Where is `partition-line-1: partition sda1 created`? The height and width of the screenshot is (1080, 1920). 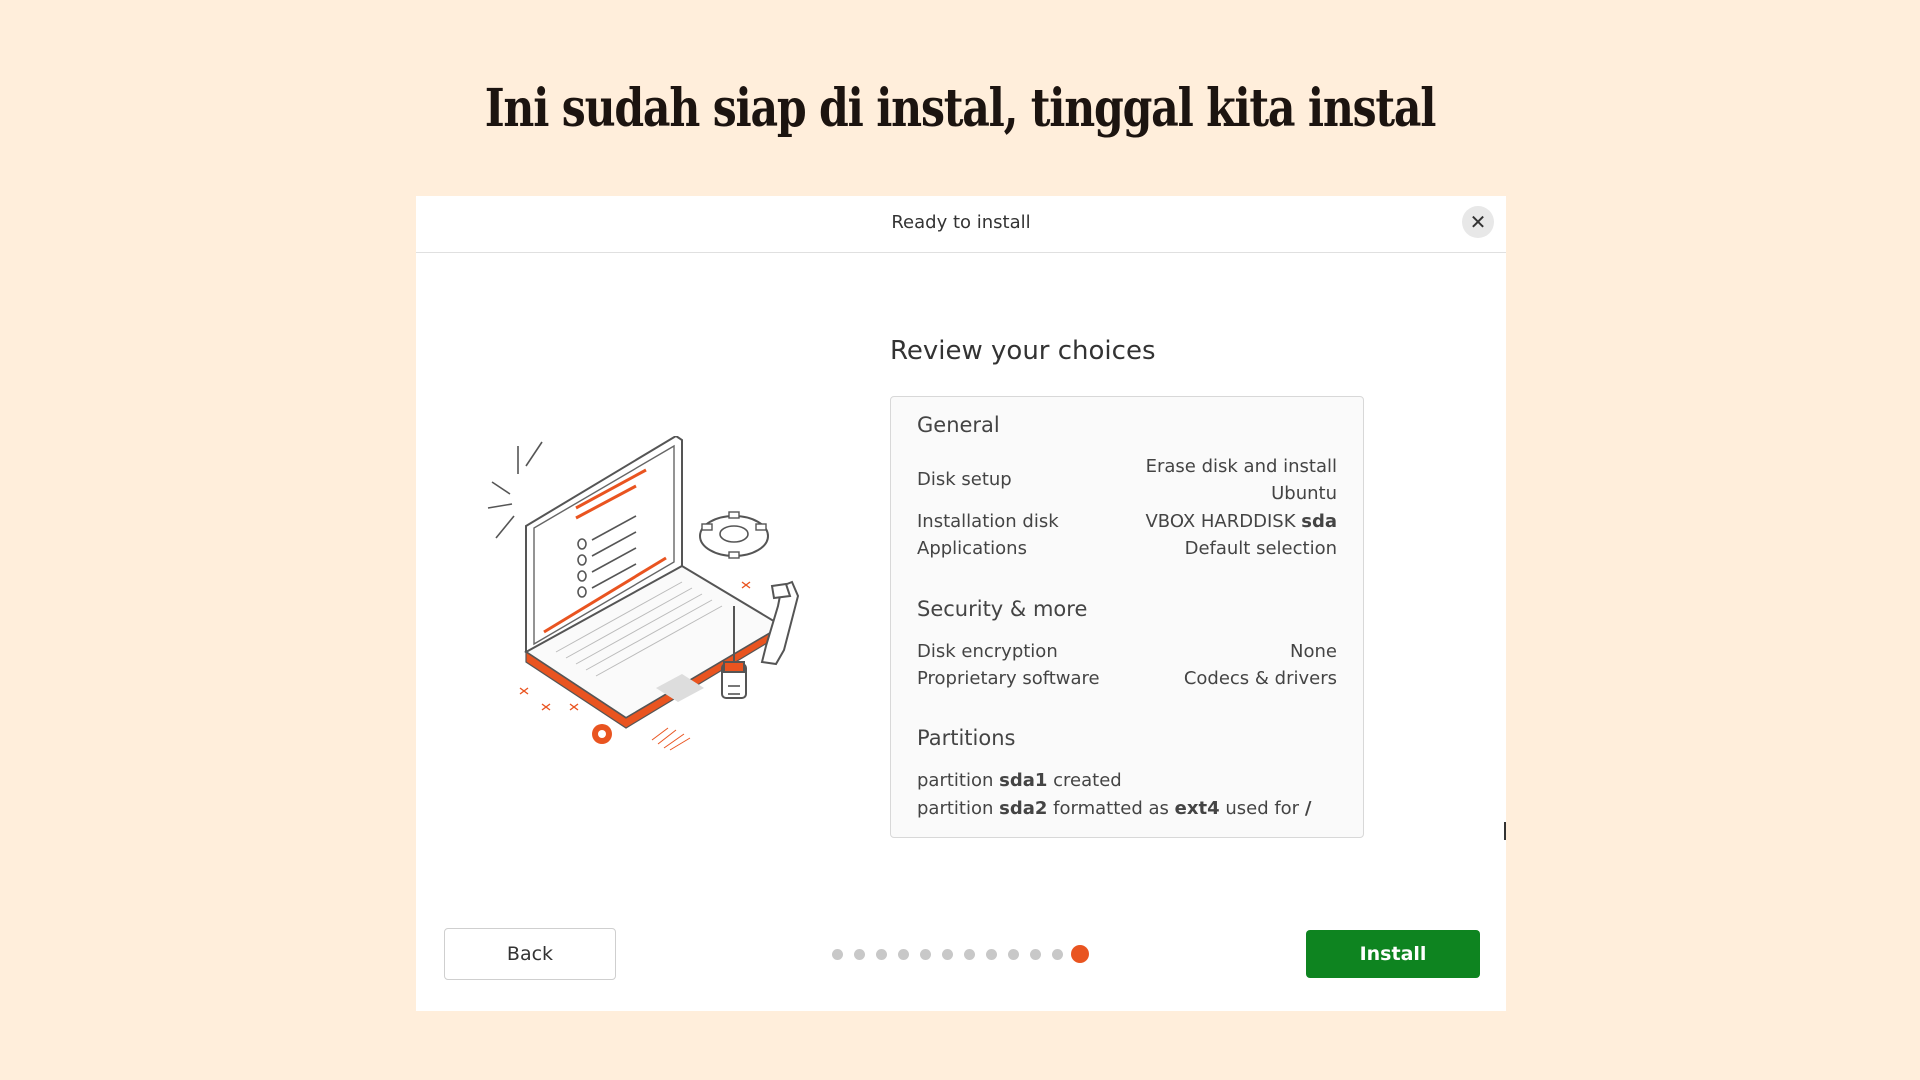 partition-line-1: partition sda1 created is located at coordinates (1019, 780).